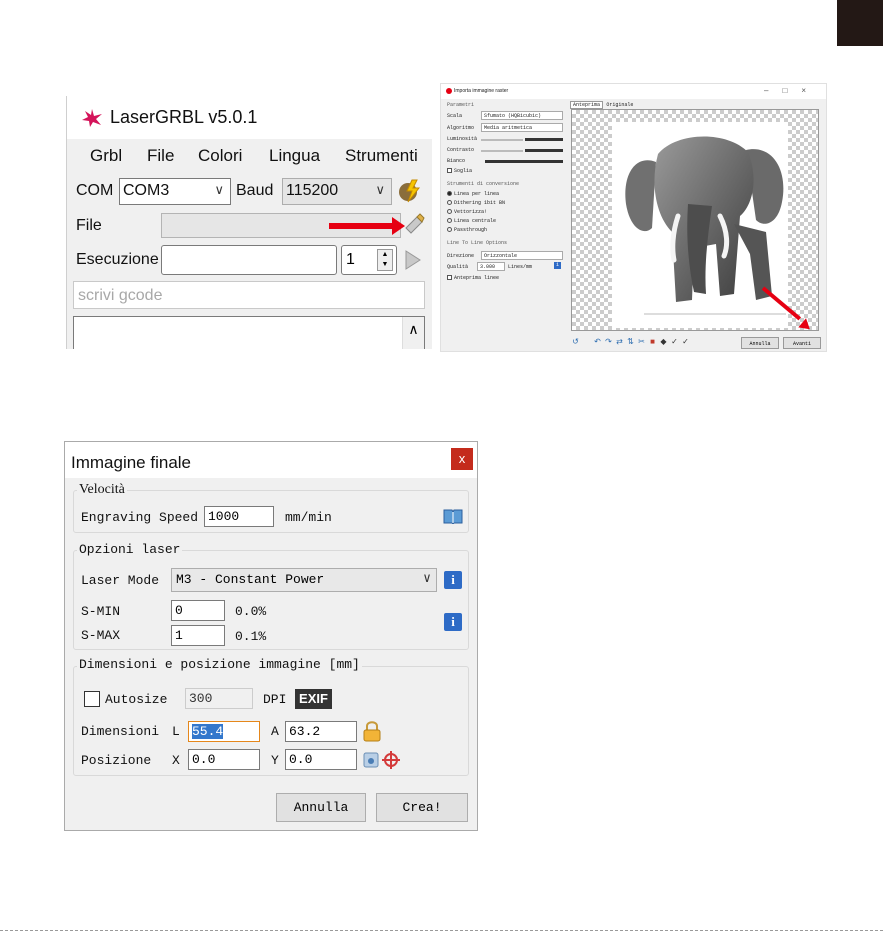 The height and width of the screenshot is (933, 883). What do you see at coordinates (522, 255) in the screenshot?
I see `direzione-select: Orizzontale` at bounding box center [522, 255].